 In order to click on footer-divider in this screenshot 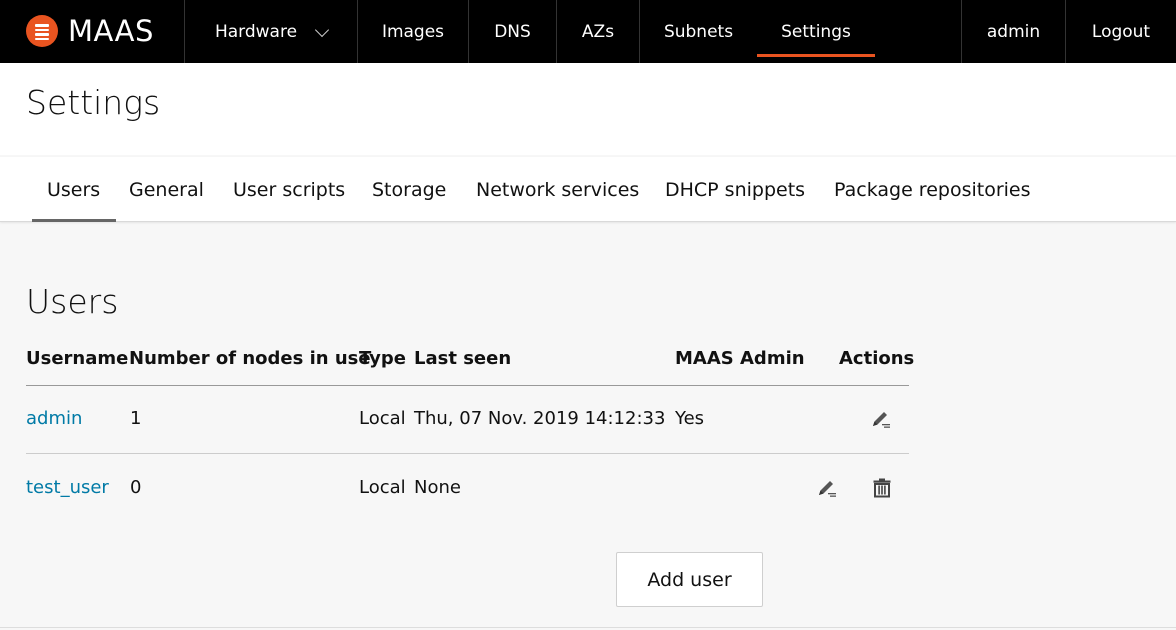, I will do `click(588, 627)`.